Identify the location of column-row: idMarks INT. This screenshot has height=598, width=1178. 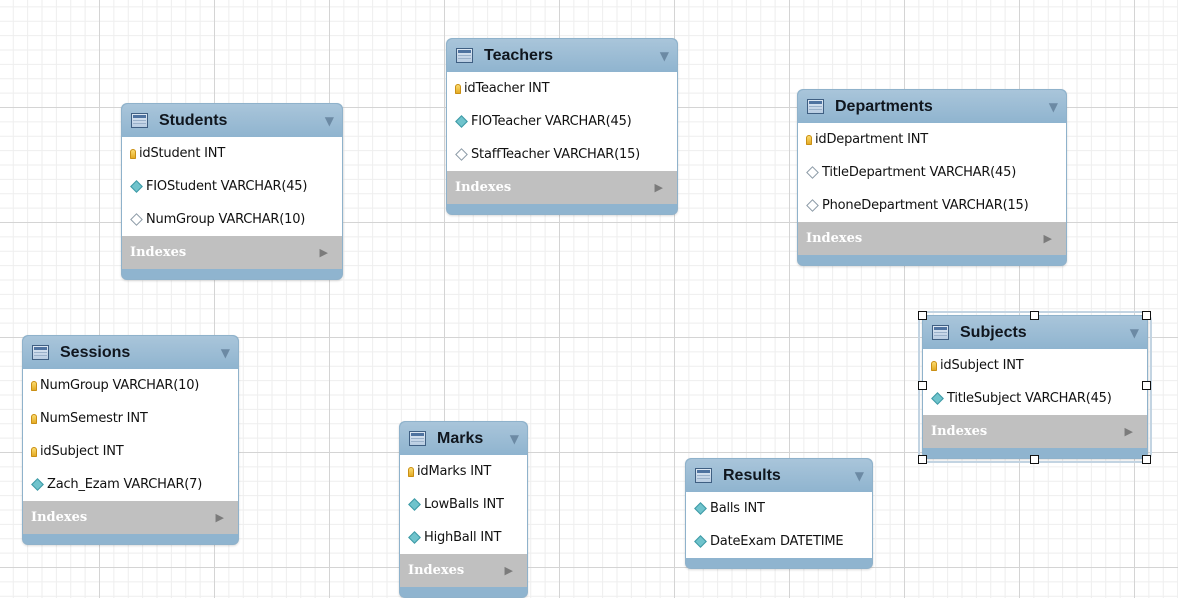
(463, 471).